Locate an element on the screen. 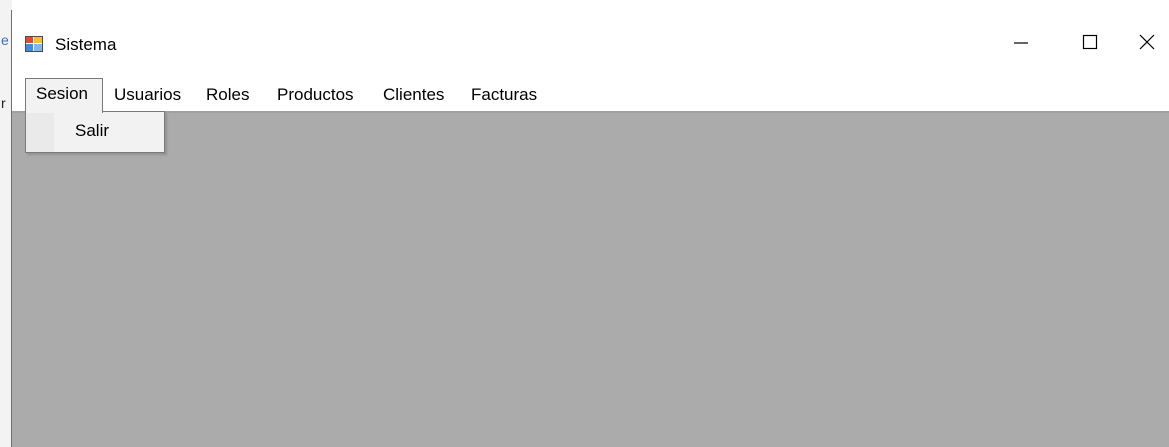 The height and width of the screenshot is (447, 1169). app-icon is located at coordinates (34, 44).